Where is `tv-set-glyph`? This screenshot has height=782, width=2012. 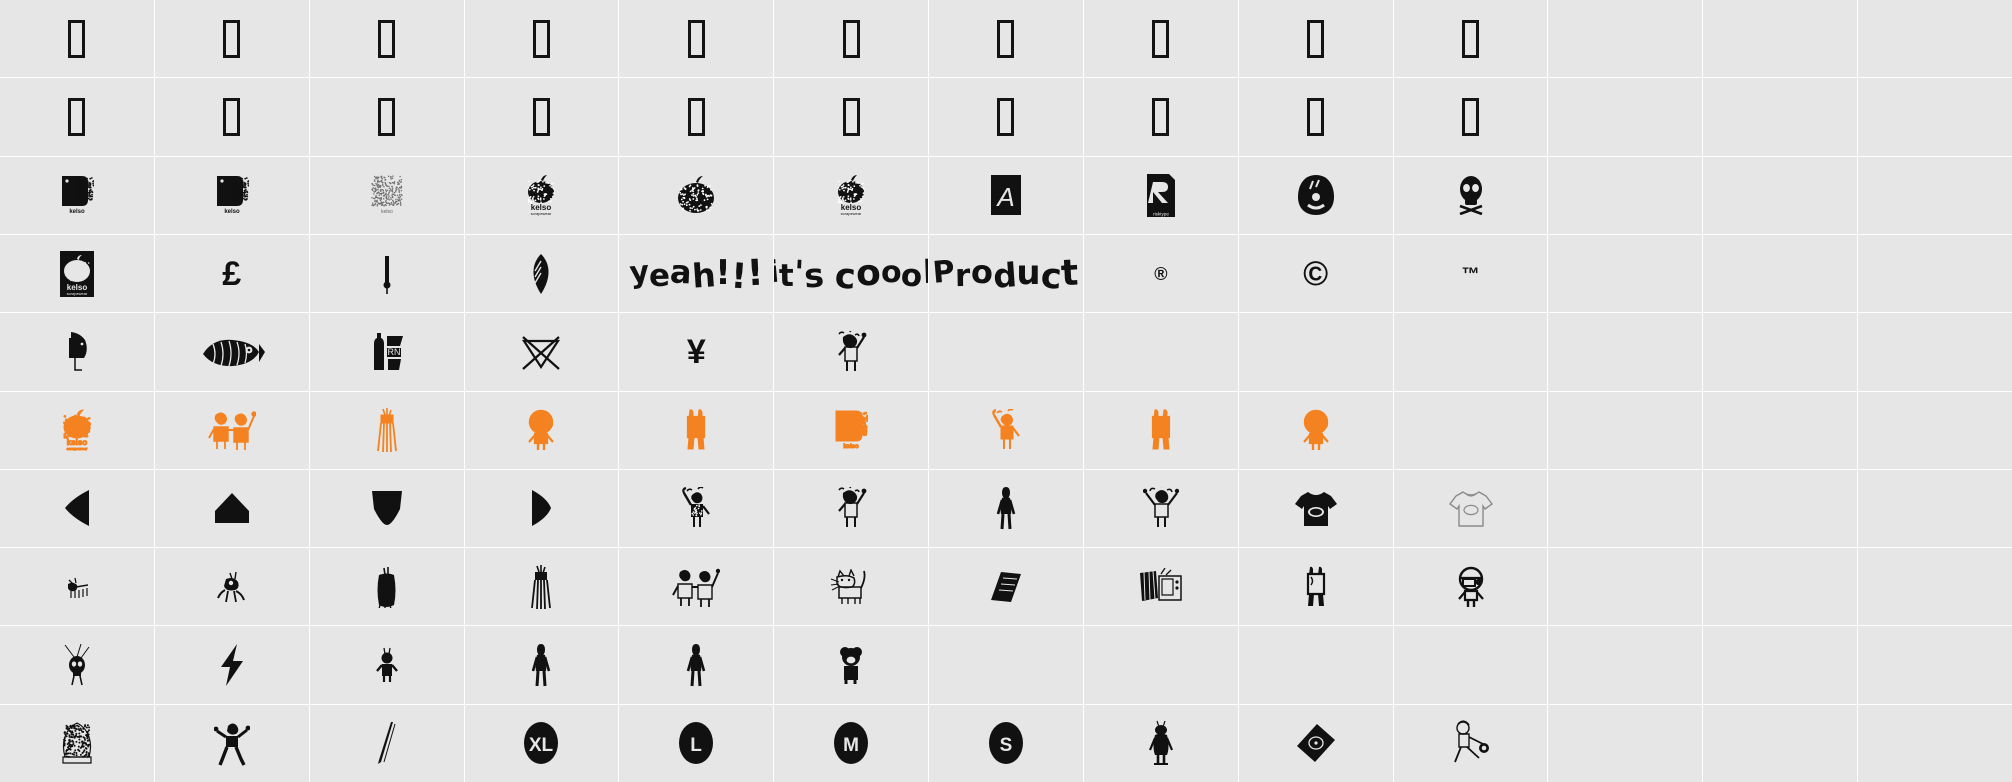 tv-set-glyph is located at coordinates (1160, 587).